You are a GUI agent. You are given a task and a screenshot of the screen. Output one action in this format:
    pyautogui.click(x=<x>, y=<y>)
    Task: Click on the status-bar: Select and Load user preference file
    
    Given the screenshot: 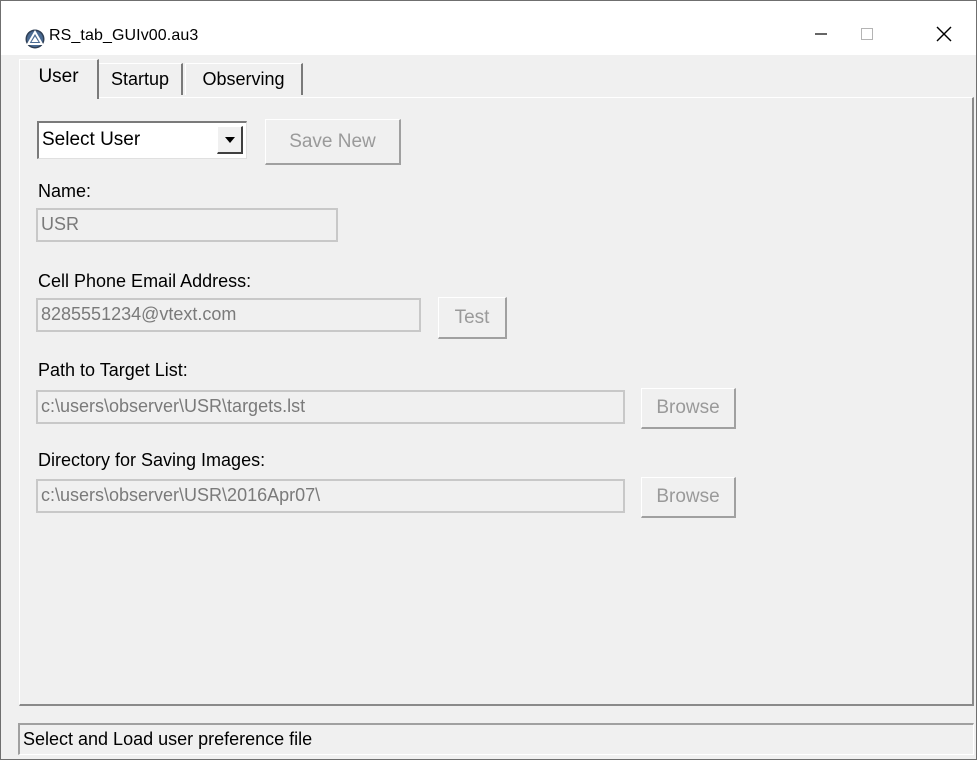 What is the action you would take?
    pyautogui.click(x=496, y=739)
    